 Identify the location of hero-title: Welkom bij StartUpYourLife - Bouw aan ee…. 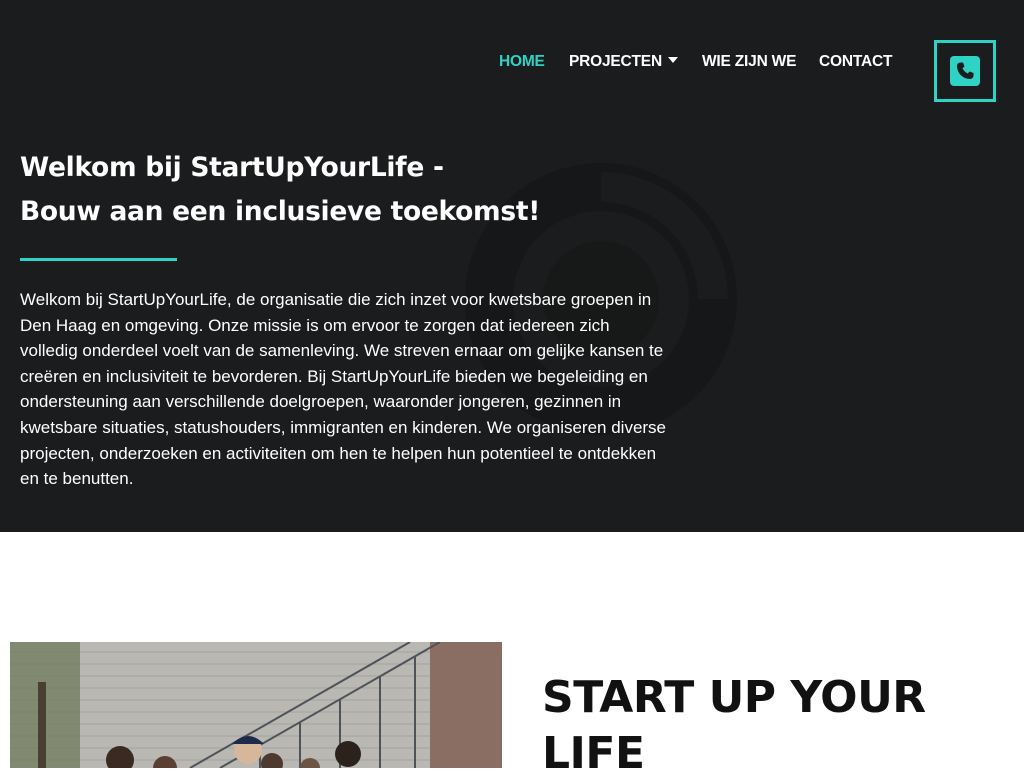
(340, 190).